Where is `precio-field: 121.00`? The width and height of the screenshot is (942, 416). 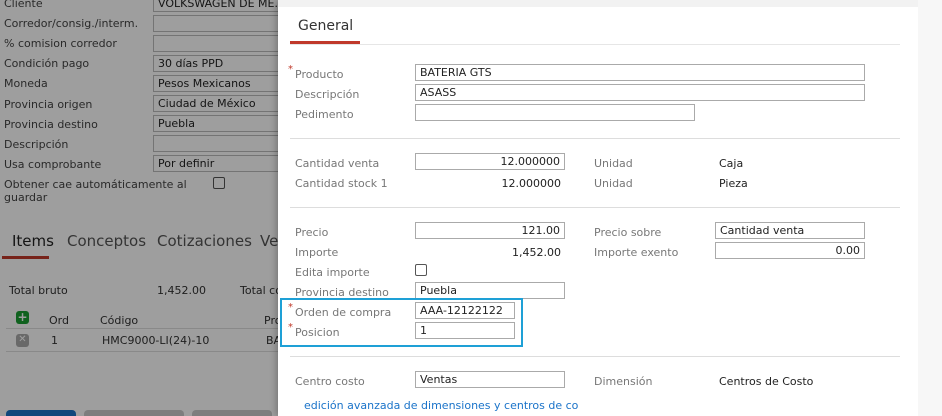 precio-field: 121.00 is located at coordinates (490, 230).